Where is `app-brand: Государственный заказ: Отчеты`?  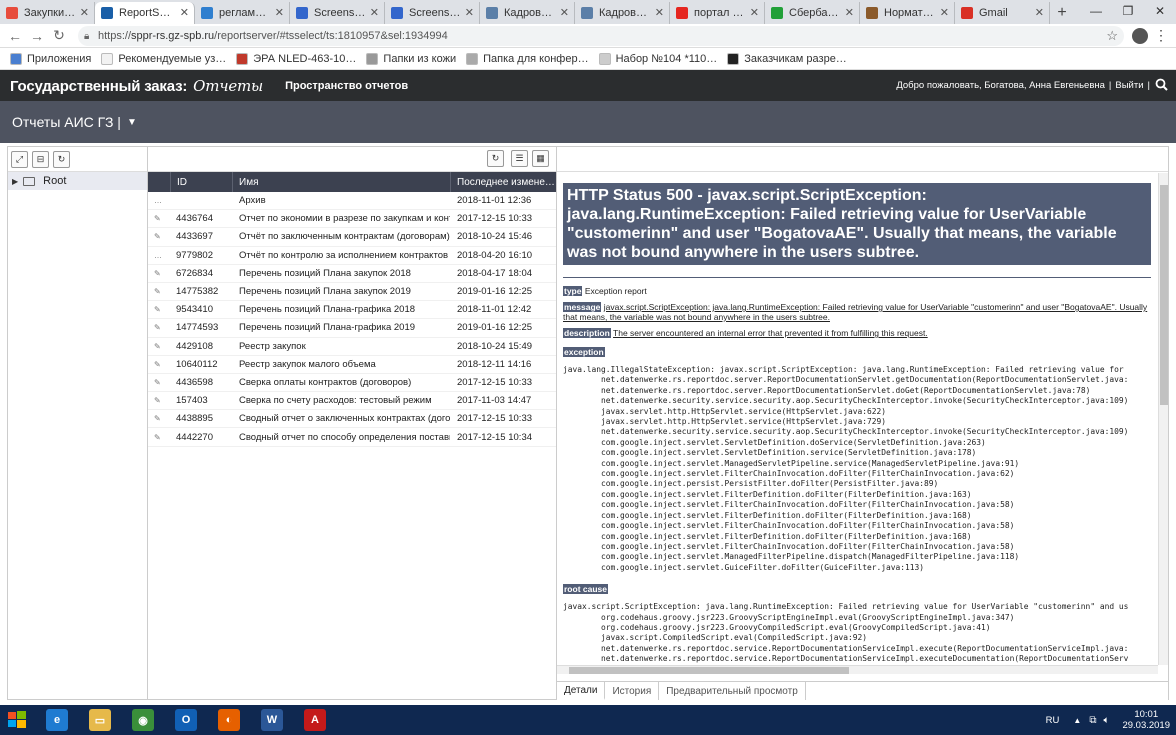
app-brand: Государственный заказ: Отчеты is located at coordinates (136, 86).